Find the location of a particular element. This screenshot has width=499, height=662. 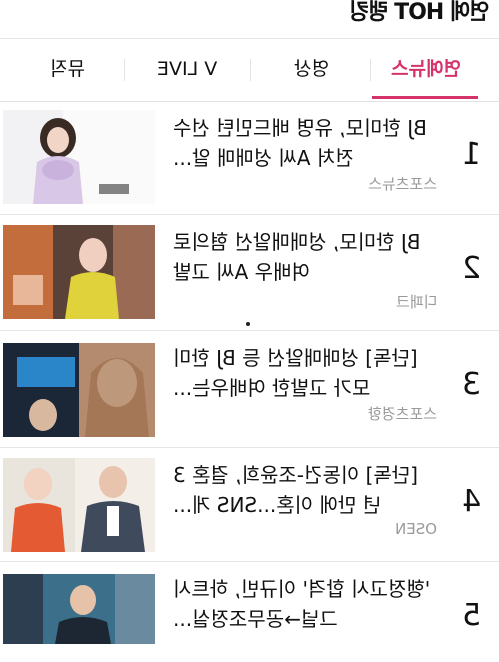

header: 연예 HOT 랭킹 is located at coordinates (249, 19).